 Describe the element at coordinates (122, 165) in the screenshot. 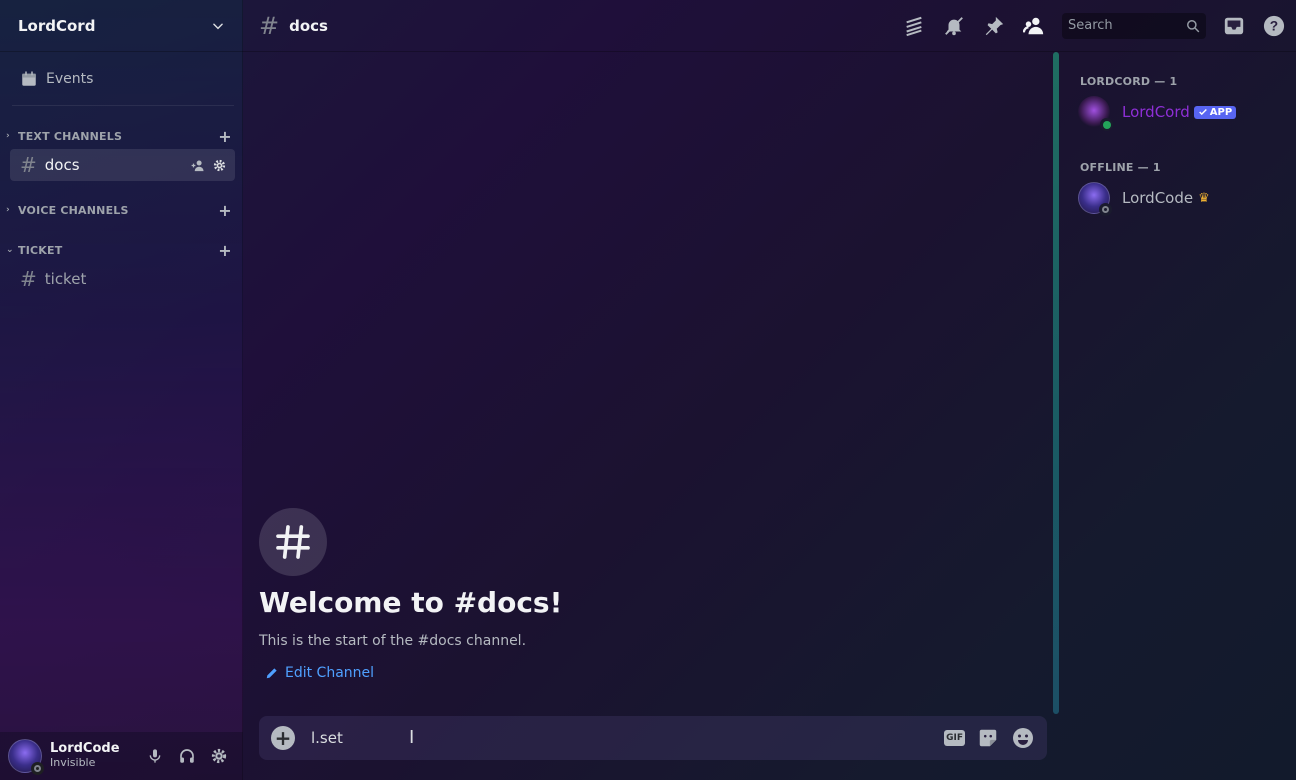

I see `channel-docs: # docs` at that location.